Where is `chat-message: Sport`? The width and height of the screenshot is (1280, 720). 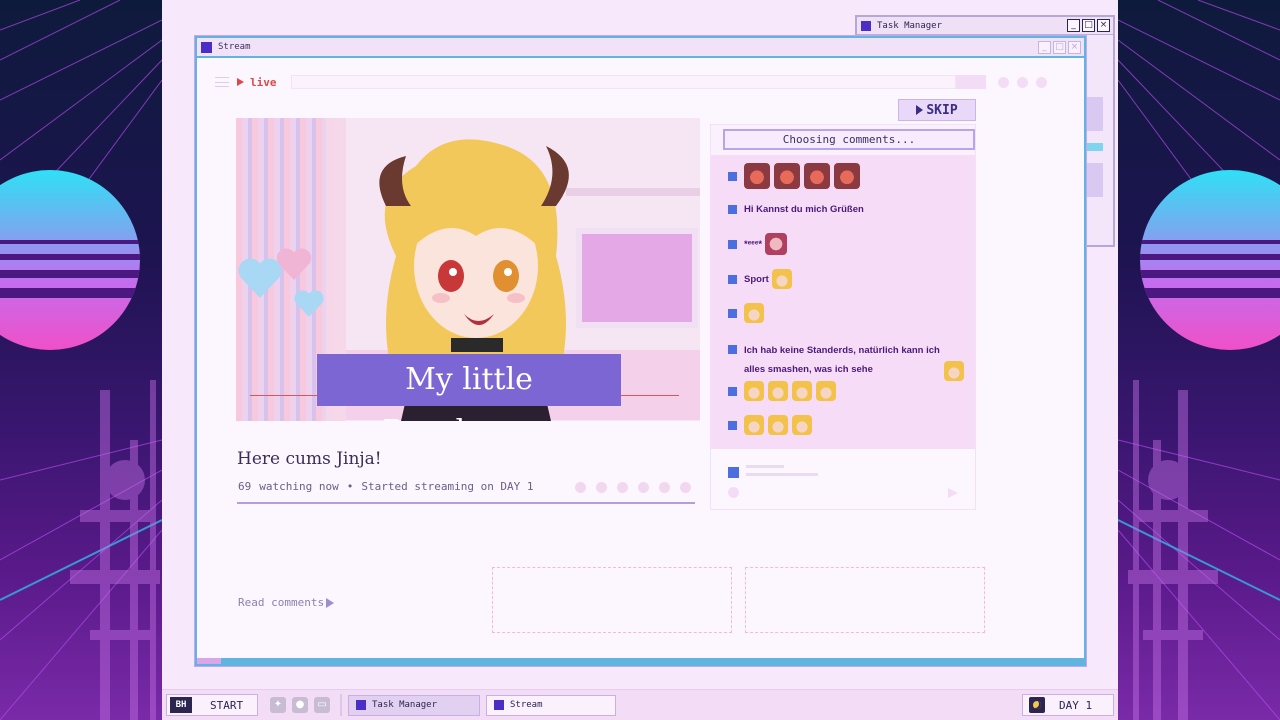 chat-message: Sport is located at coordinates (762, 279).